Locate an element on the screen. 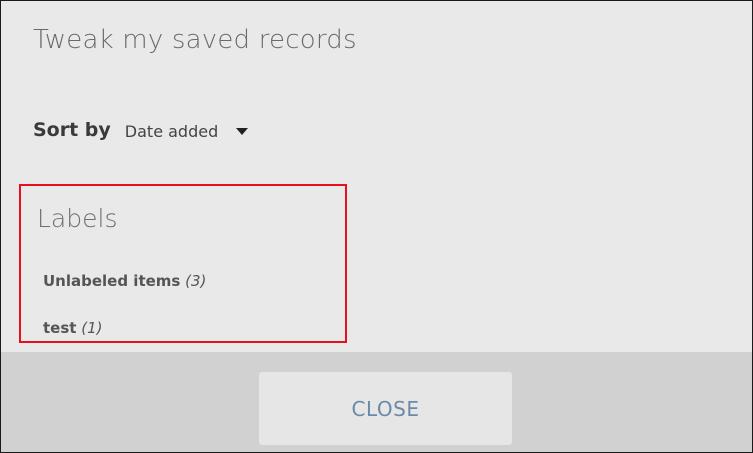  sort-selected-value: Date added is located at coordinates (171, 131).